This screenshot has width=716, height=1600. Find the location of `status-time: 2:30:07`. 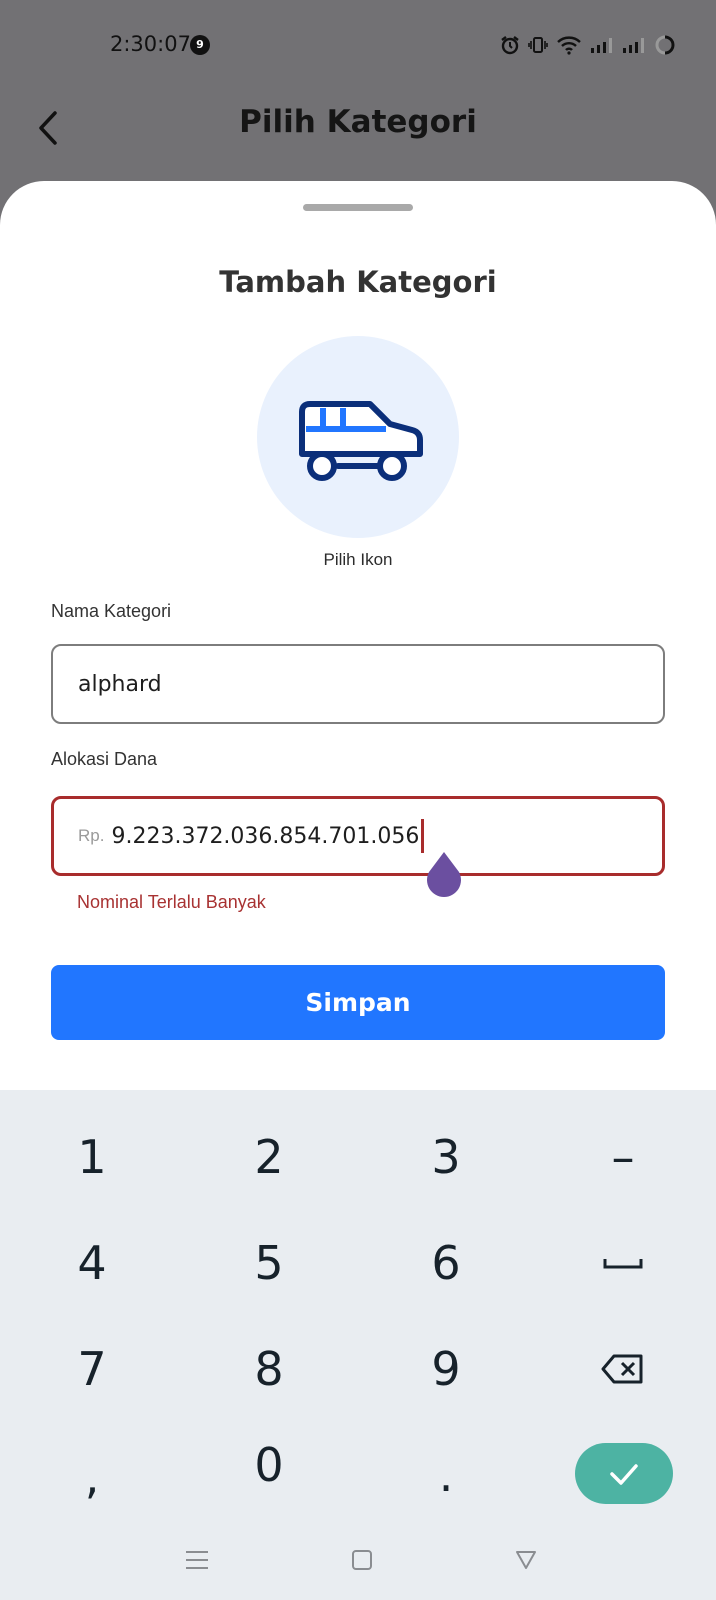

status-time: 2:30:07 is located at coordinates (150, 44).